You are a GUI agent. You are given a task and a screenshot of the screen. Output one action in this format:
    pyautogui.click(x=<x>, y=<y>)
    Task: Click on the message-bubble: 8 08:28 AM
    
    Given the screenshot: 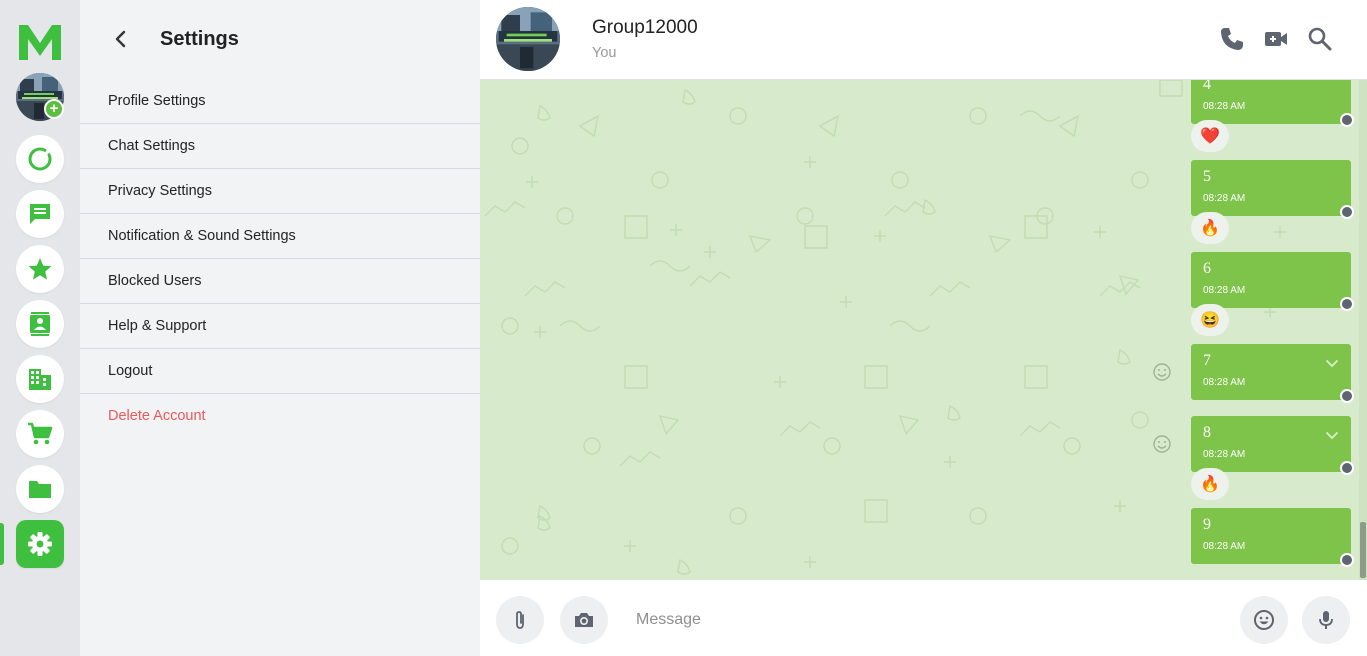 What is the action you would take?
    pyautogui.click(x=1271, y=444)
    